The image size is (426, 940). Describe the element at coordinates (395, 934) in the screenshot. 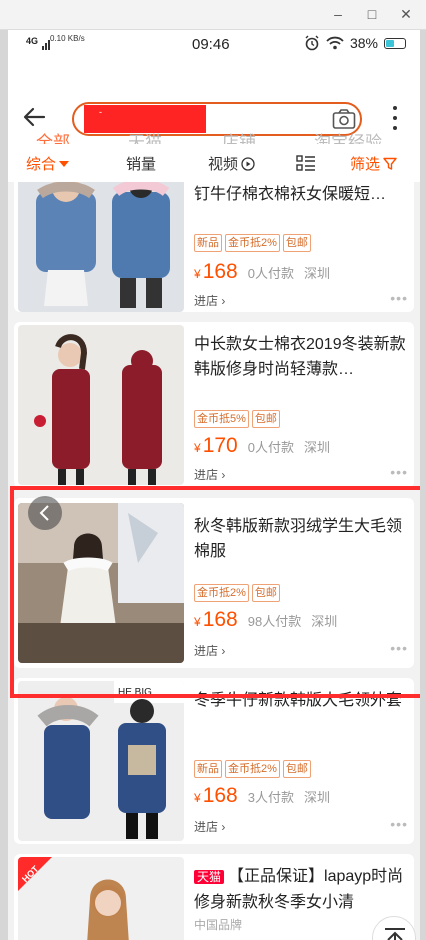

I see `arrow-up-icon` at that location.